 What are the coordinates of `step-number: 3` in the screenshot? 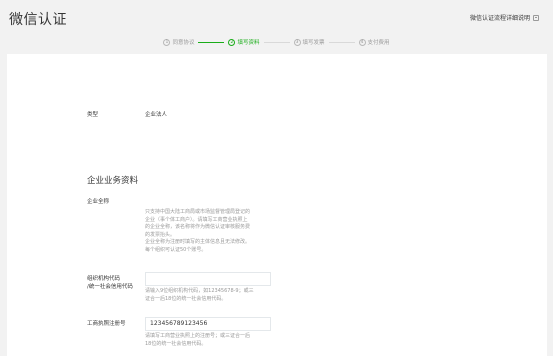 It's located at (297, 42).